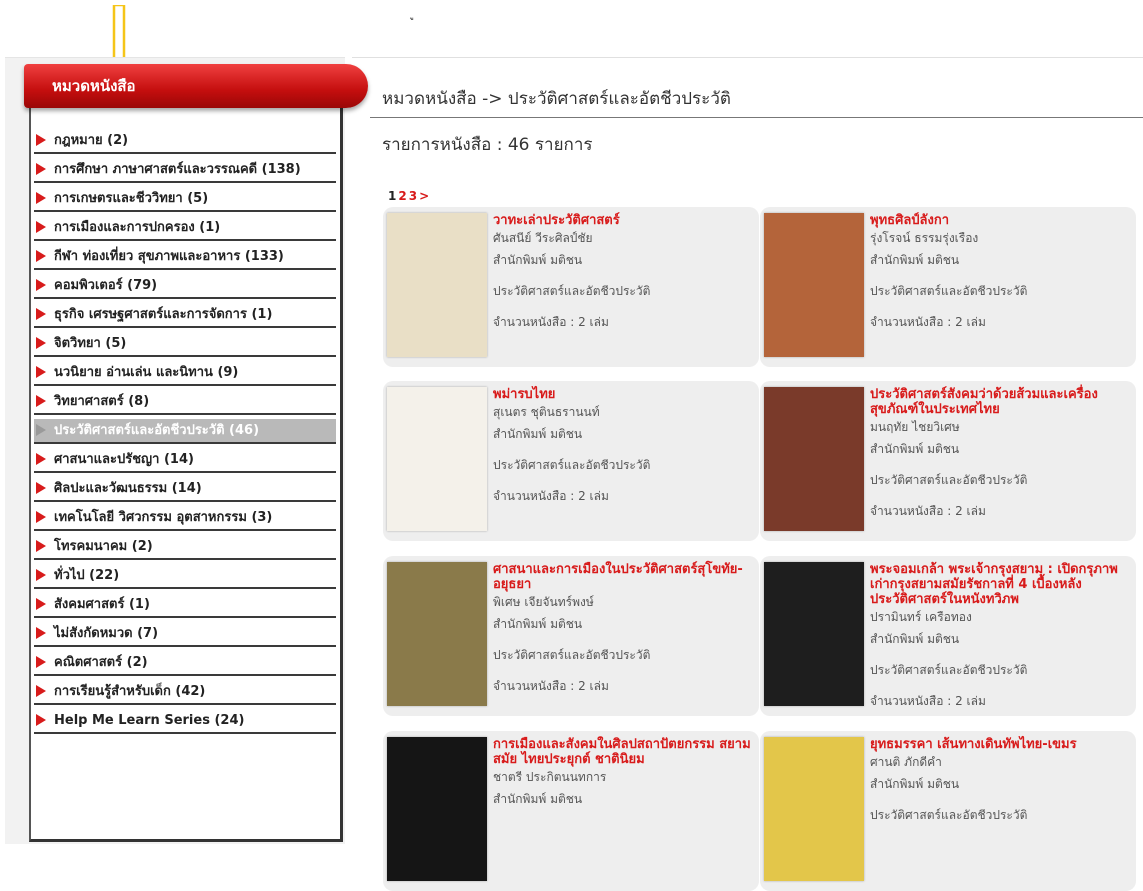 The image size is (1143, 891). I want to click on category-item: ศาสนาและปรัชญา (14), so click(185, 460).